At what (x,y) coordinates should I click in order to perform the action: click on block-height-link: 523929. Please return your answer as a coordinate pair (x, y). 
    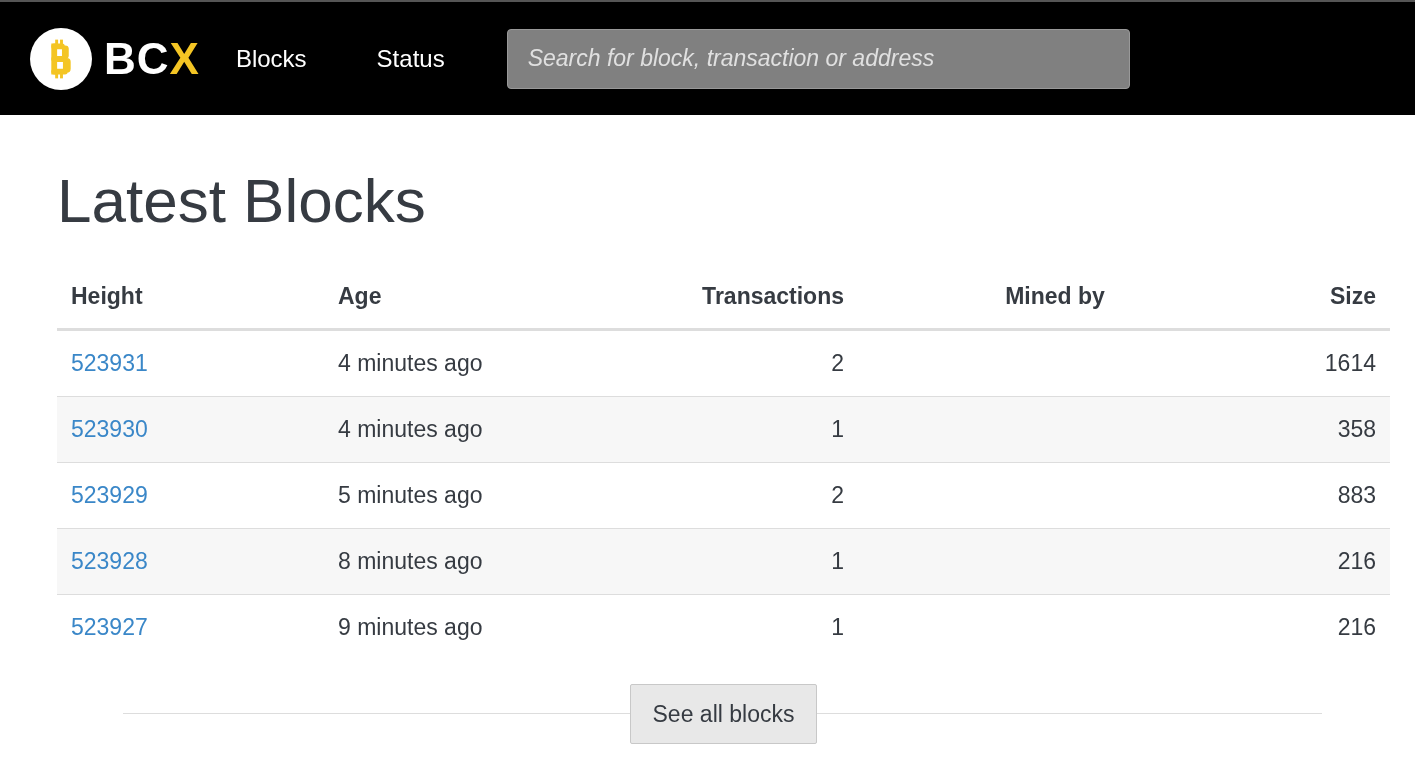
    Looking at the image, I should click on (109, 495).